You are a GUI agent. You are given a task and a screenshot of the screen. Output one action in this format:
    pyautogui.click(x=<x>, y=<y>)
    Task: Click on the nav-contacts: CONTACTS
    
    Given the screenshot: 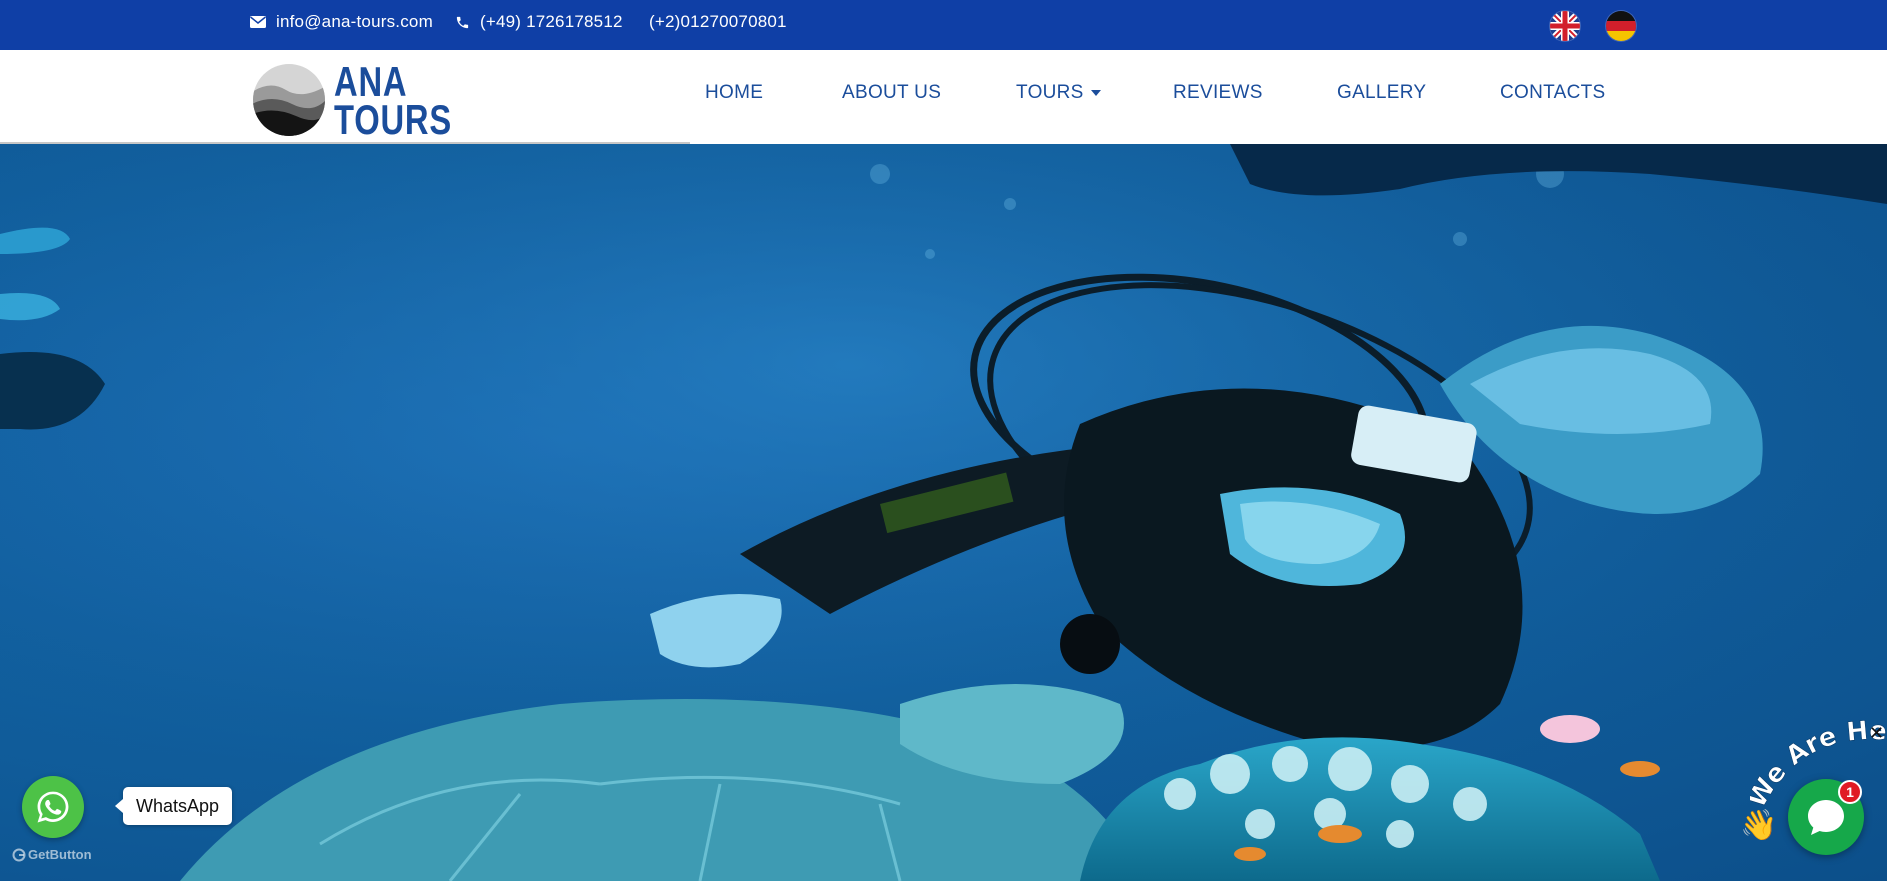 What is the action you would take?
    pyautogui.click(x=1553, y=93)
    